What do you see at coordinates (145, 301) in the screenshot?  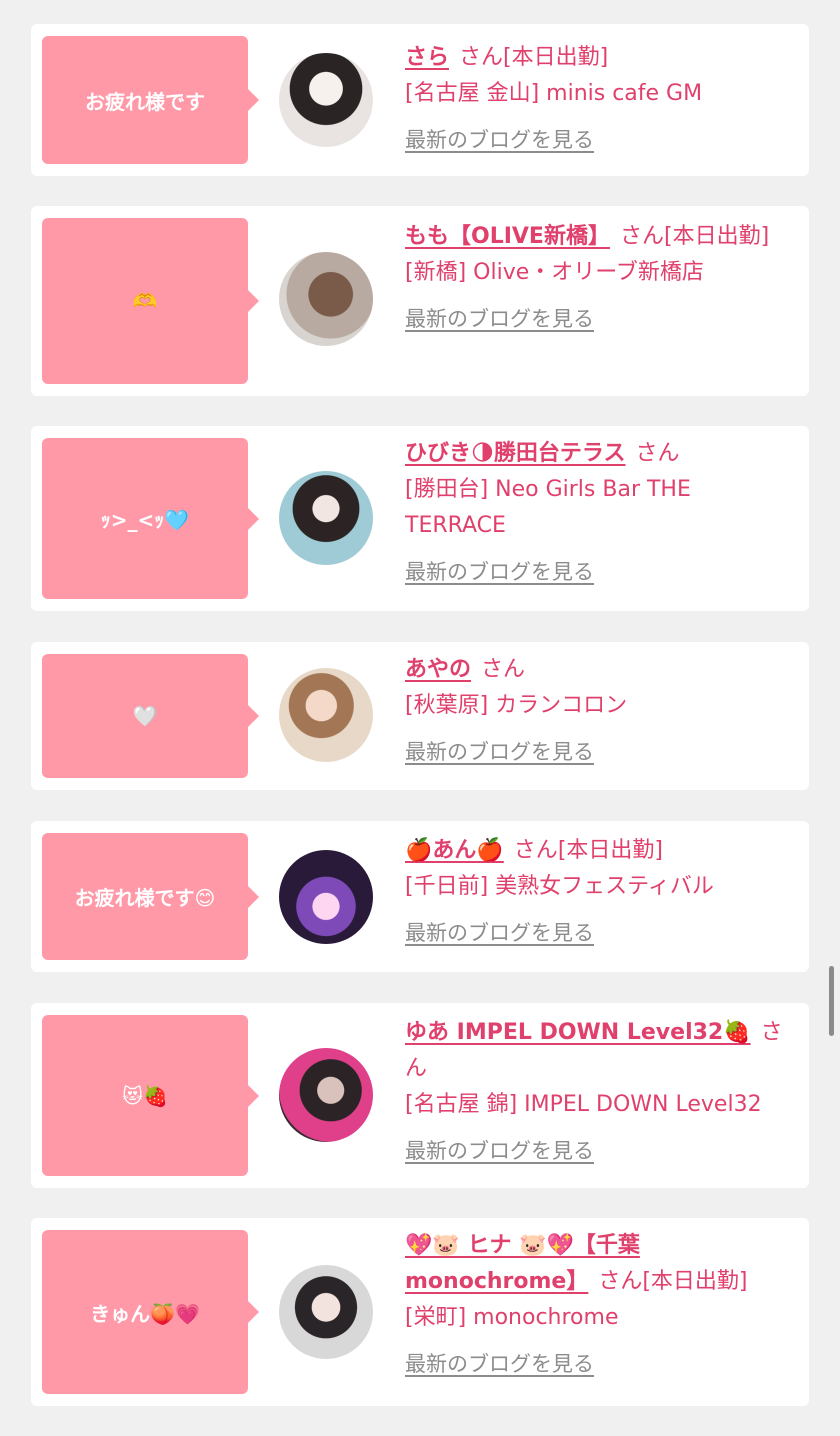 I see `message-text: 🫶` at bounding box center [145, 301].